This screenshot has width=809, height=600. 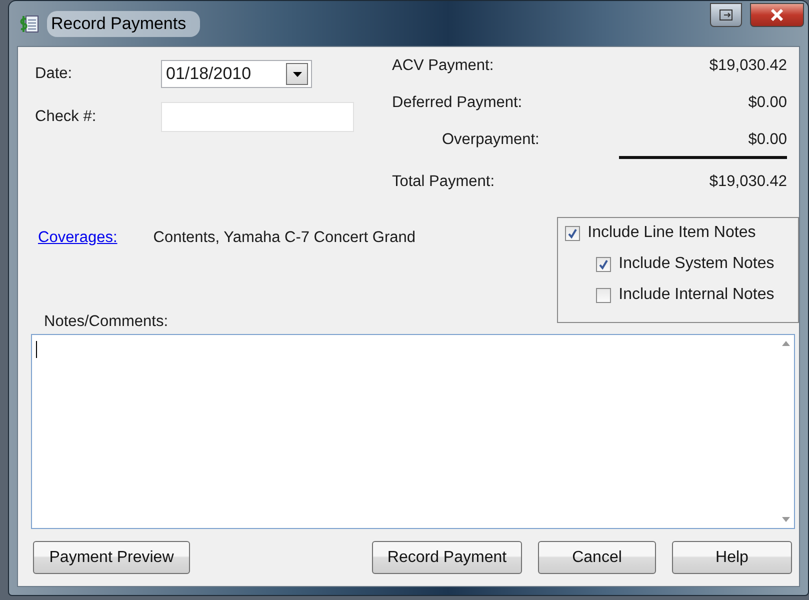 I want to click on coverages-text: Contents, Yamaha C-7 Concert Grand, so click(x=284, y=238).